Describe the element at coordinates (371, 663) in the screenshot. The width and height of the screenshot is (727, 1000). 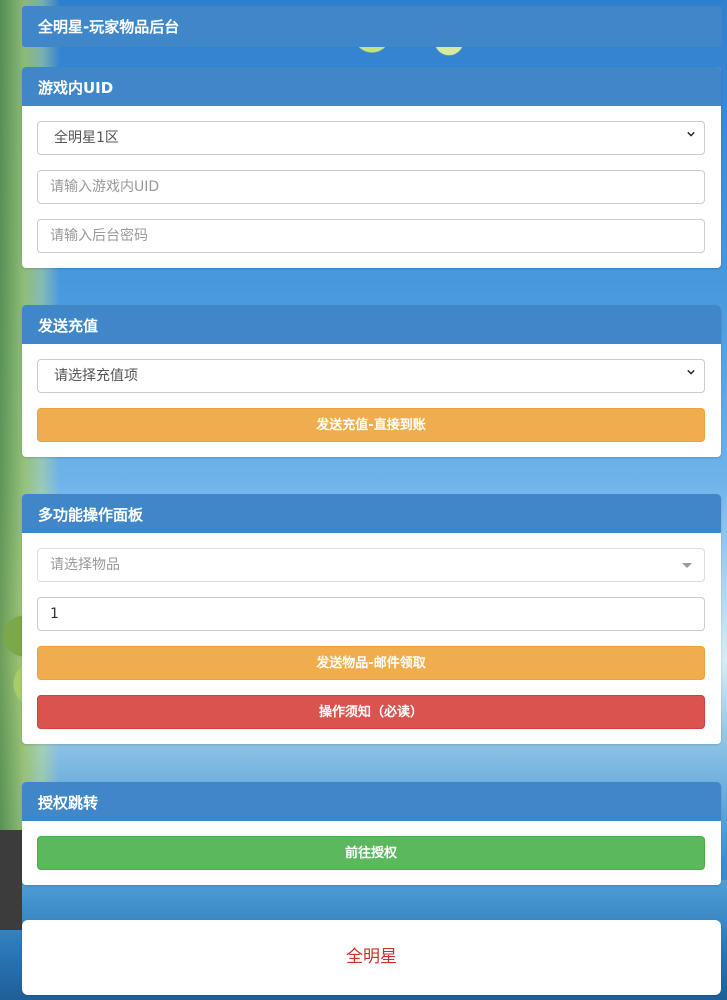
I see `send-item-button: 发送物品-邮件领取` at that location.